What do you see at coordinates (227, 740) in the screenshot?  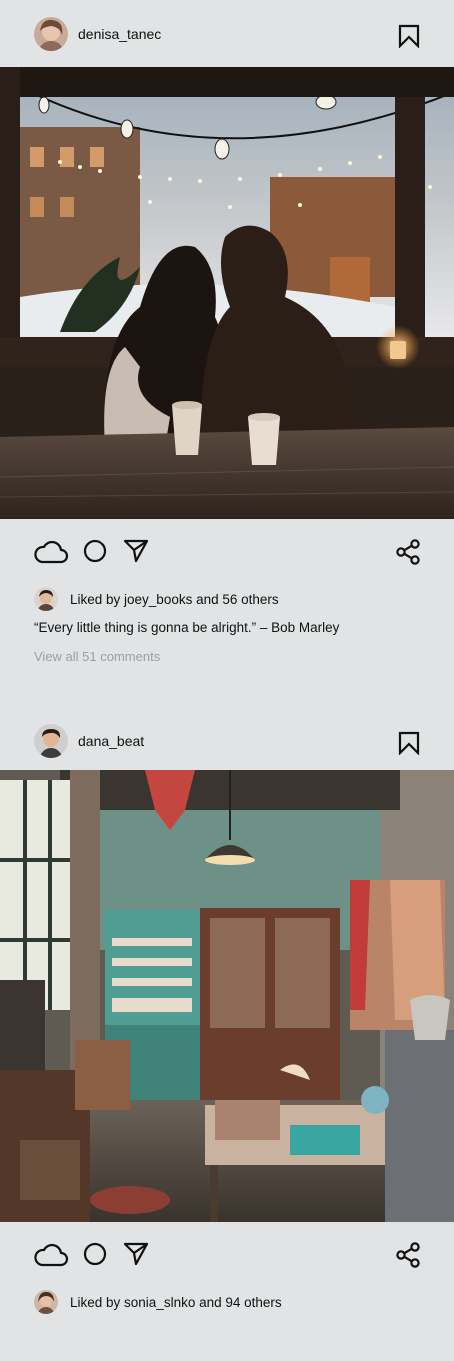 I see `post-header: dana_beat` at bounding box center [227, 740].